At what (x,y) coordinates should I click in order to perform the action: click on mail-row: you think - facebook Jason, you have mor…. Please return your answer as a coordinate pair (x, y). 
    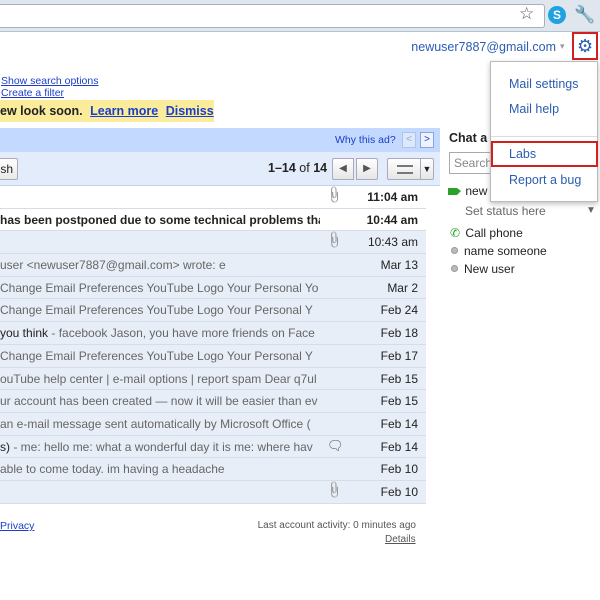
    Looking at the image, I should click on (213, 333).